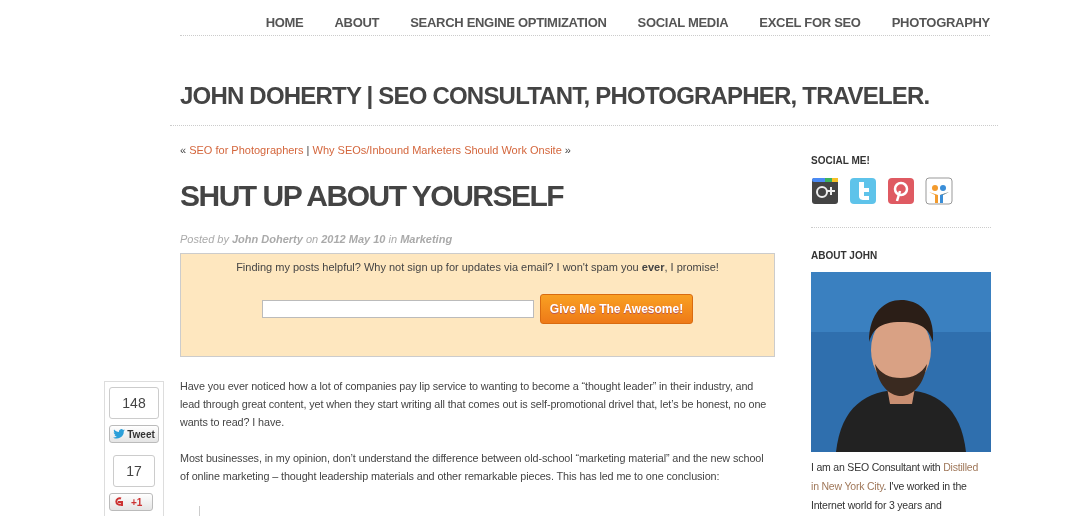 This screenshot has width=1074, height=516. What do you see at coordinates (939, 191) in the screenshot?
I see `people-icon` at bounding box center [939, 191].